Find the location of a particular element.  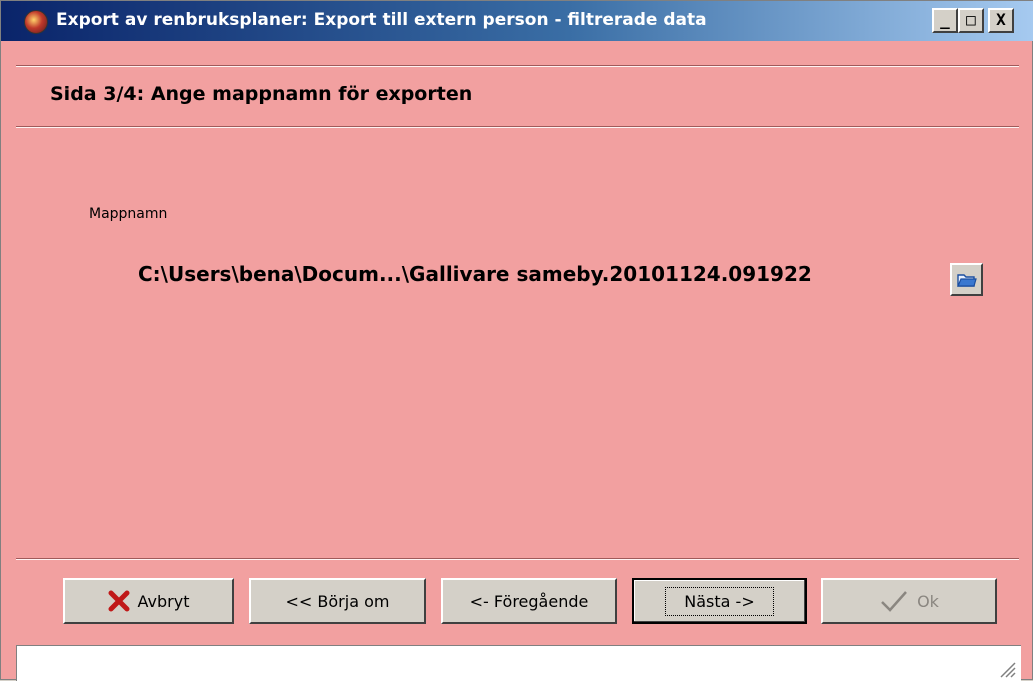

next-button: Nästa -> is located at coordinates (719, 601).